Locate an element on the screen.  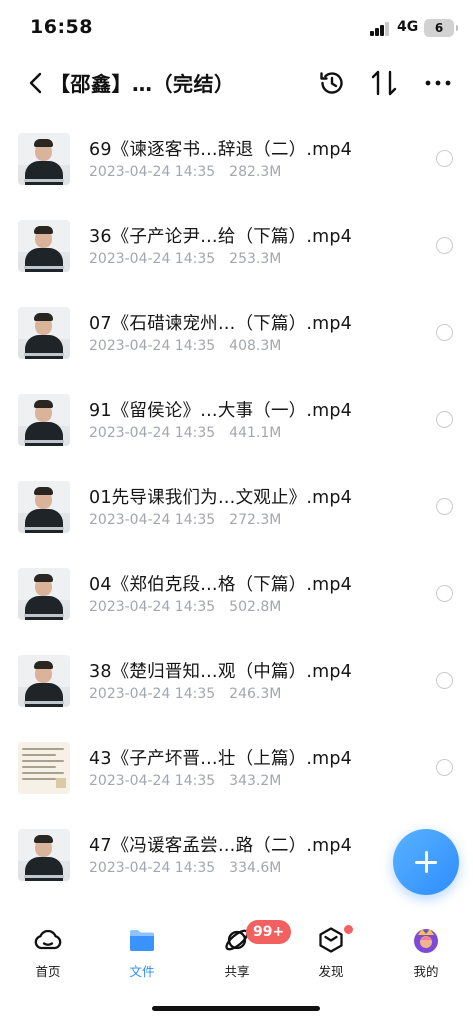
file-meta: 2023-04-24 14:35 334.6M is located at coordinates (185, 868).